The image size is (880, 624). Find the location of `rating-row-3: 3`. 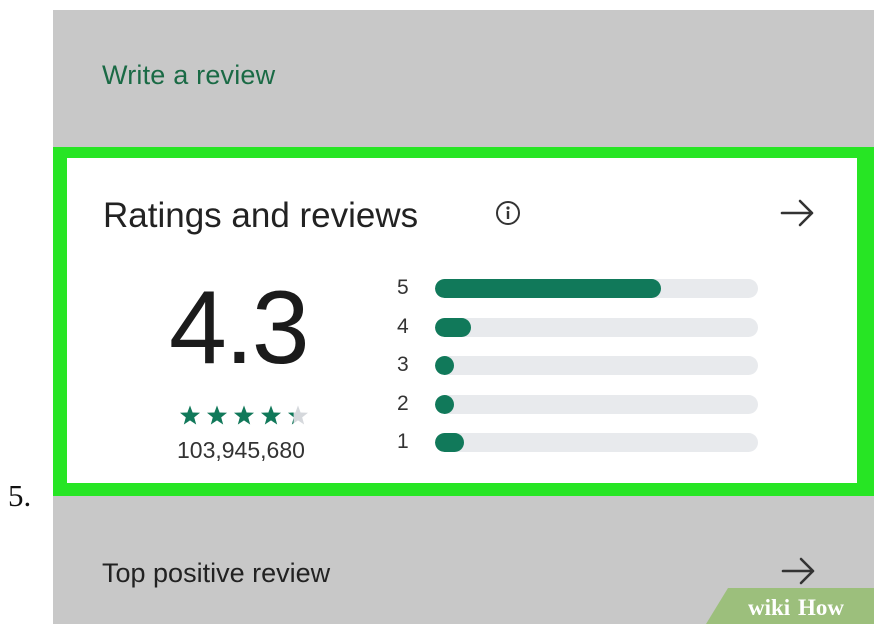

rating-row-3: 3 is located at coordinates (577, 365).